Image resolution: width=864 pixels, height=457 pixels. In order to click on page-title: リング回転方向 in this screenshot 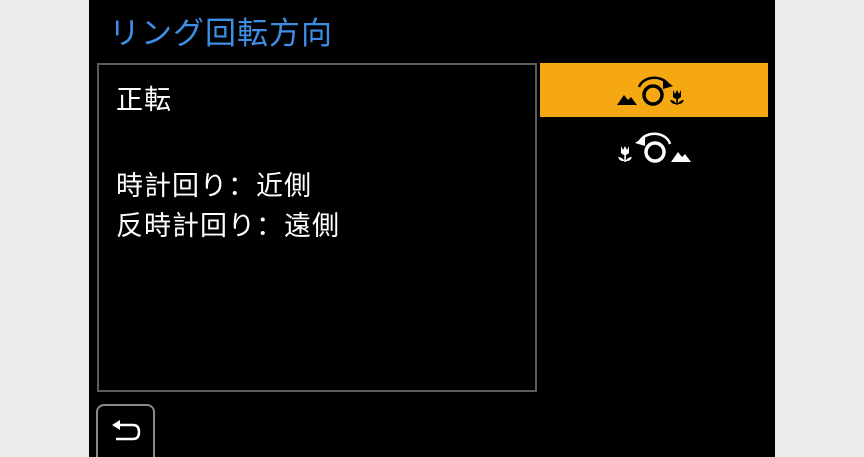, I will do `click(221, 34)`.